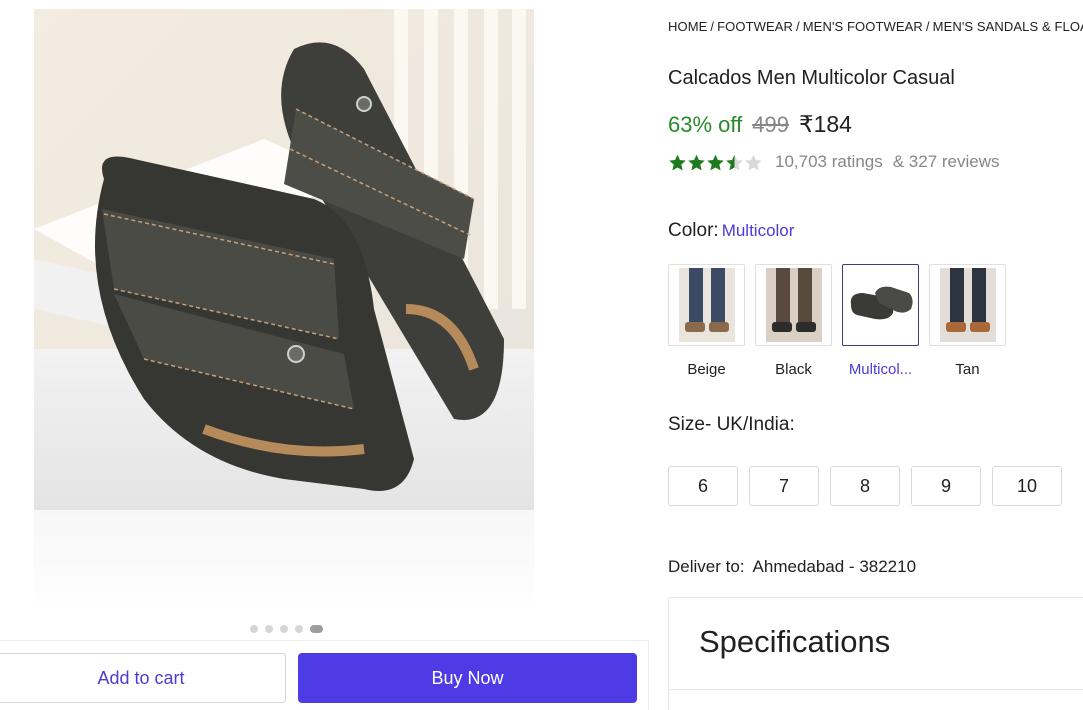 This screenshot has width=1083, height=710. What do you see at coordinates (693, 230) in the screenshot?
I see `color-label-text: Color:` at bounding box center [693, 230].